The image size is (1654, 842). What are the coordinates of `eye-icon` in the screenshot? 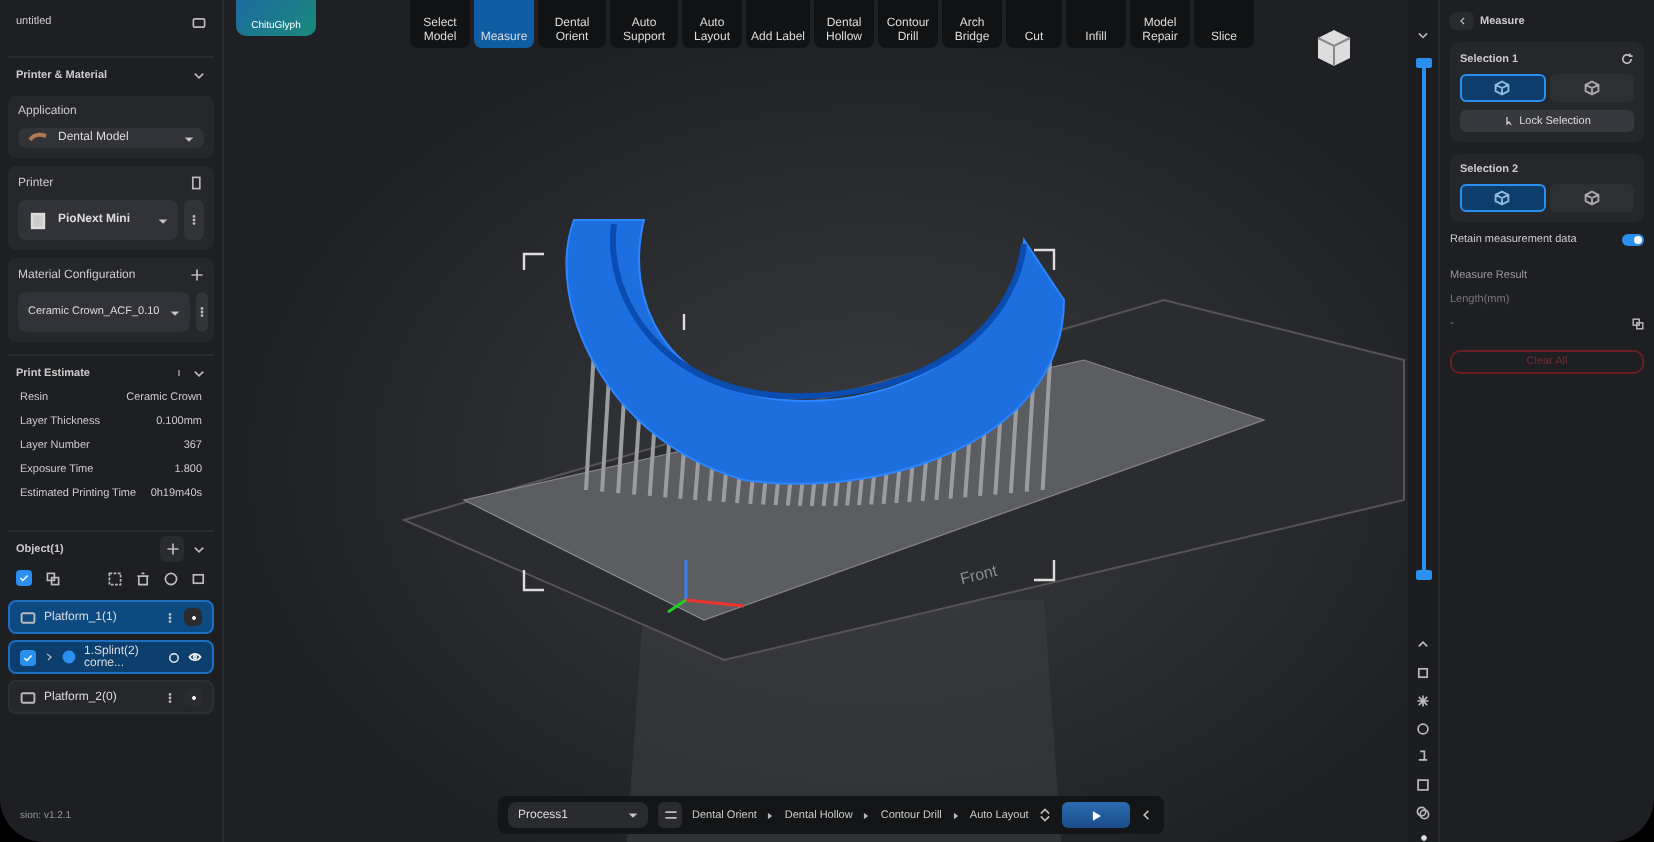 It's located at (195, 657).